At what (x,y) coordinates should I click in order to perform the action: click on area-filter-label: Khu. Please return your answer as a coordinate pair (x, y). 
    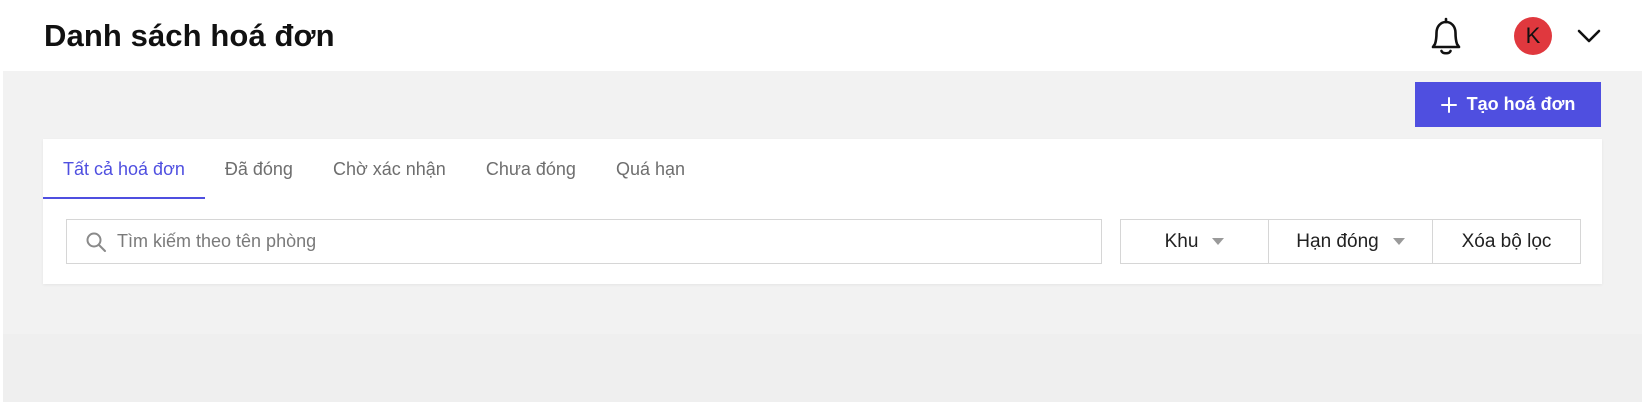
    Looking at the image, I should click on (1181, 241).